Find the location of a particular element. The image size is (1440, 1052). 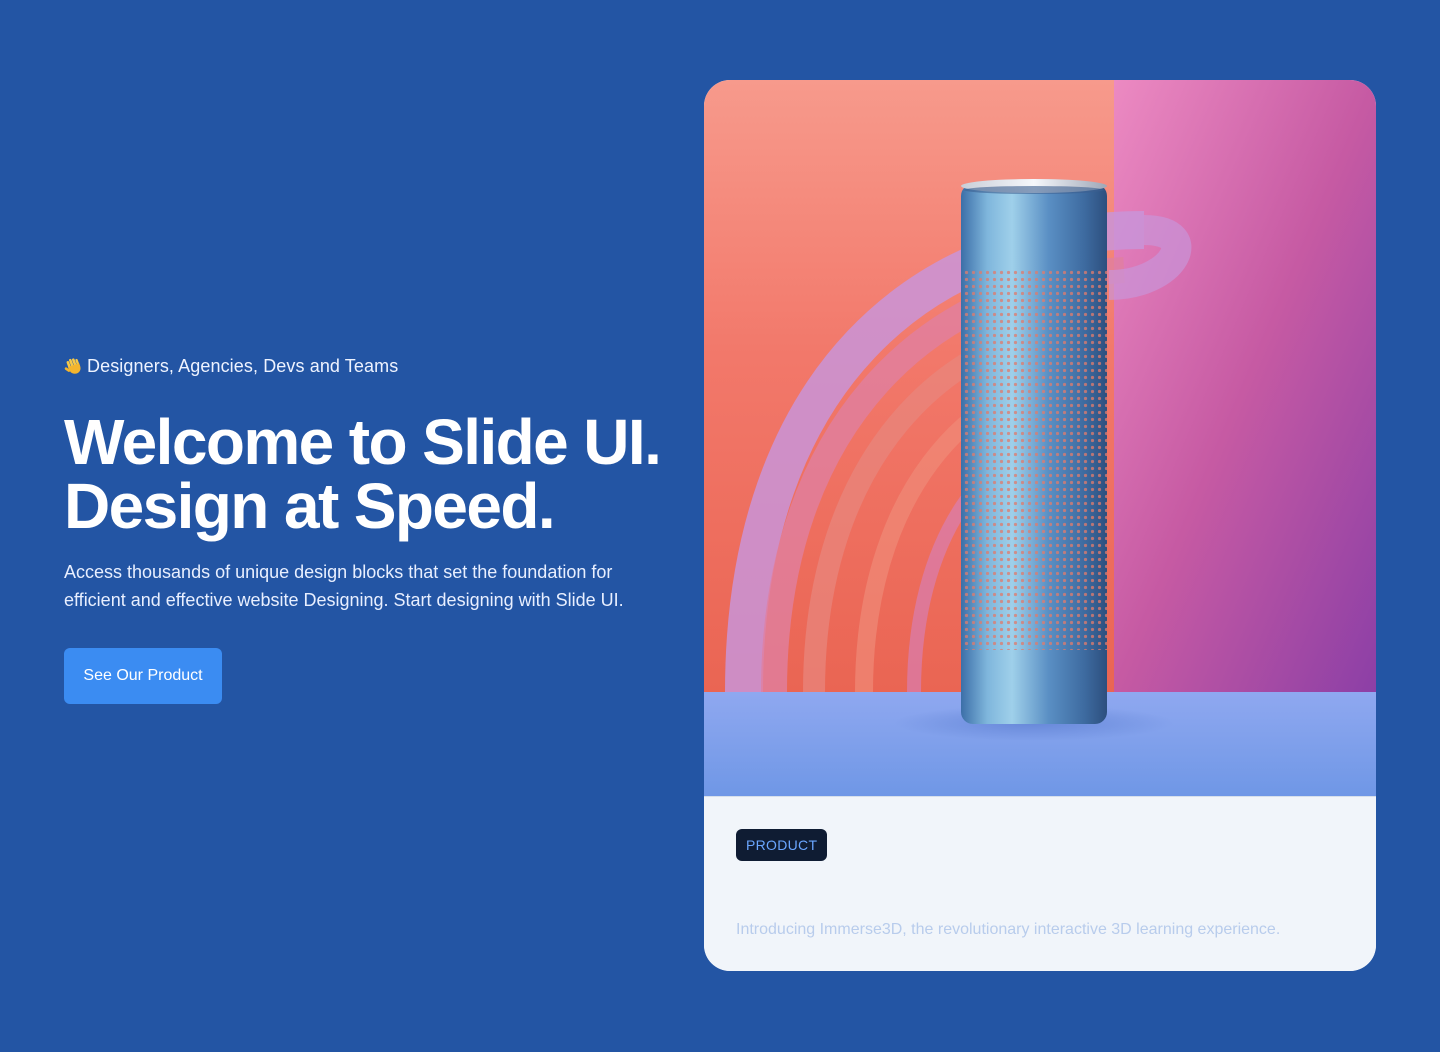

page-title: Welcome to Slide UI. Design at Speed. is located at coordinates (374, 474).